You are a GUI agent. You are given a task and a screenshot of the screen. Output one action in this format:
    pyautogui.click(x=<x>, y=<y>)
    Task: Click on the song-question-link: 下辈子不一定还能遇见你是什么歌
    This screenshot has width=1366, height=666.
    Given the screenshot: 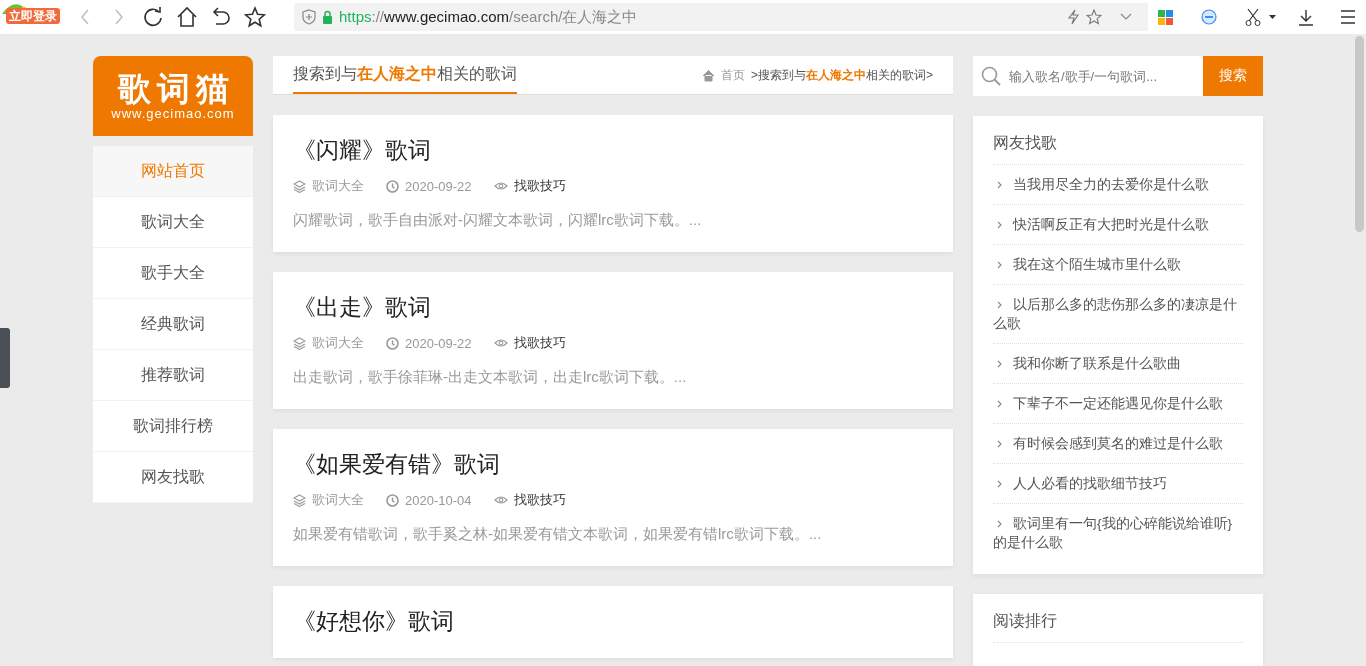 What is the action you would take?
    pyautogui.click(x=1118, y=404)
    